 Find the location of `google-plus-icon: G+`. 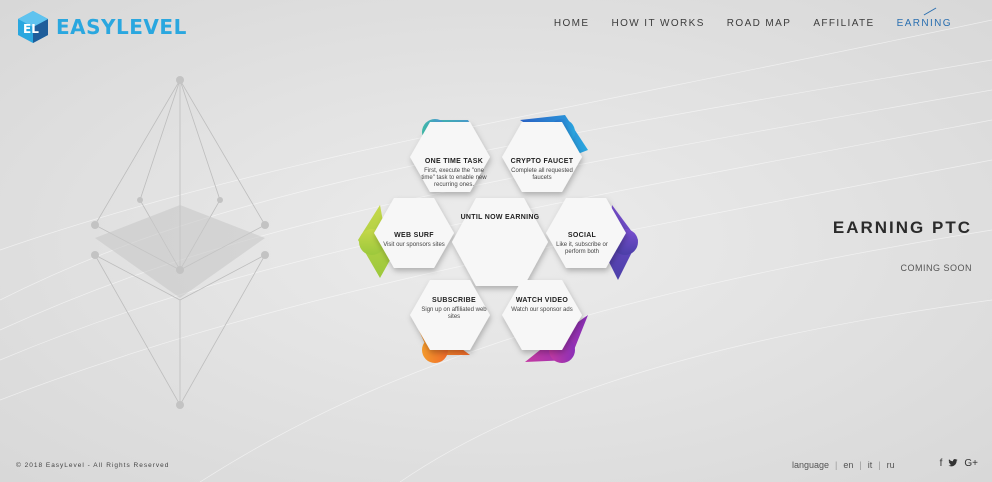

google-plus-icon: G+ is located at coordinates (971, 464).